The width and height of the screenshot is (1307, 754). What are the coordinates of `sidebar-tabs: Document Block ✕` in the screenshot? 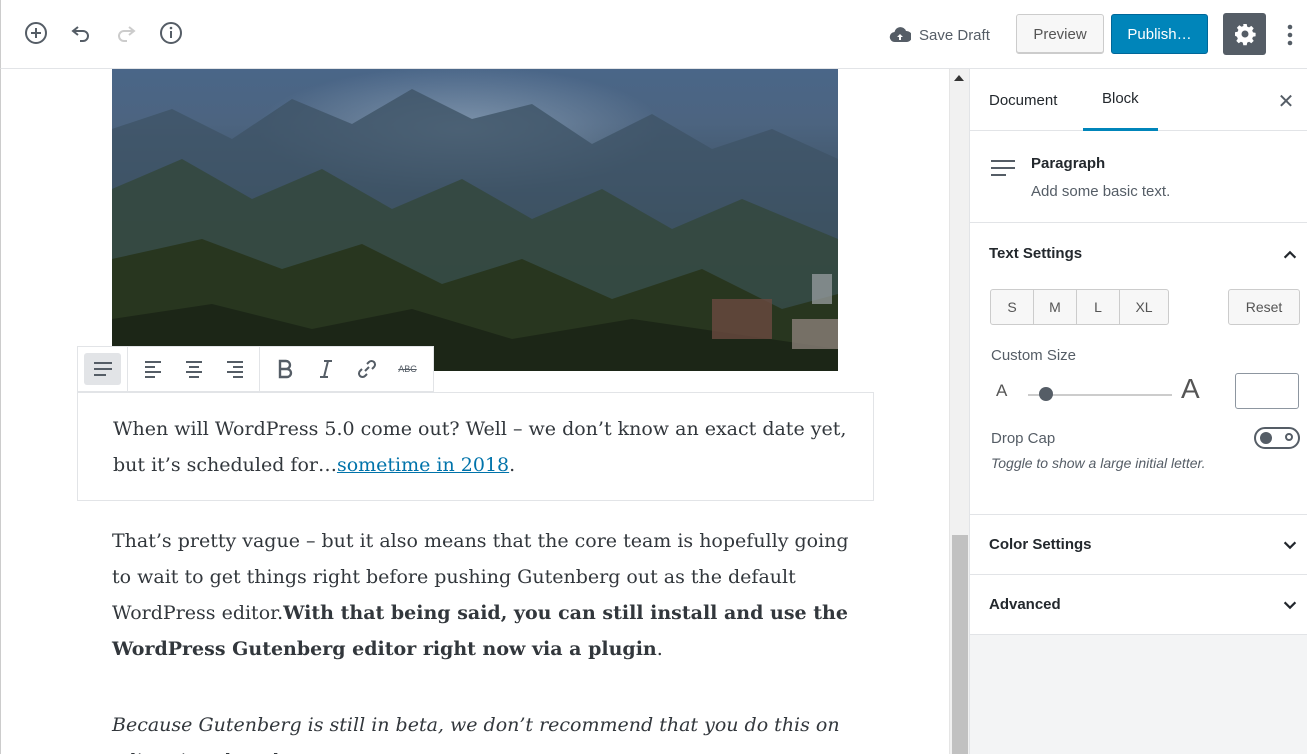 It's located at (1138, 100).